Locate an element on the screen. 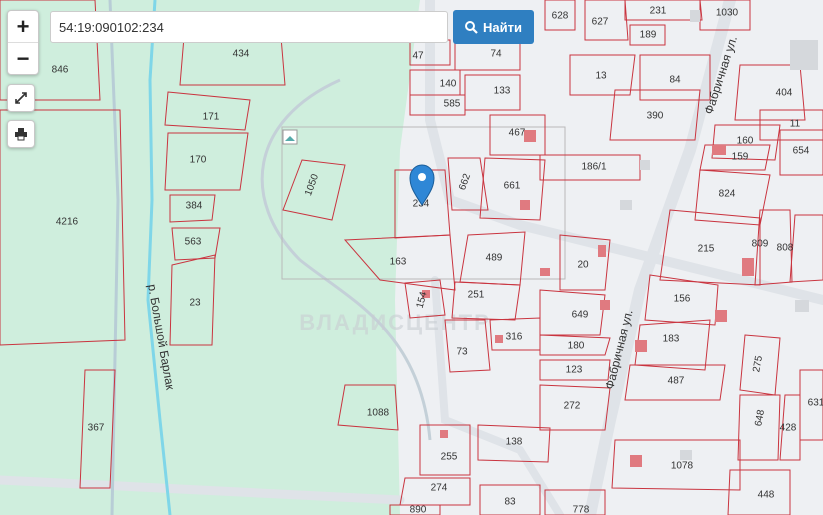 This screenshot has width=823, height=515. plot-label: 215 is located at coordinates (706, 249).